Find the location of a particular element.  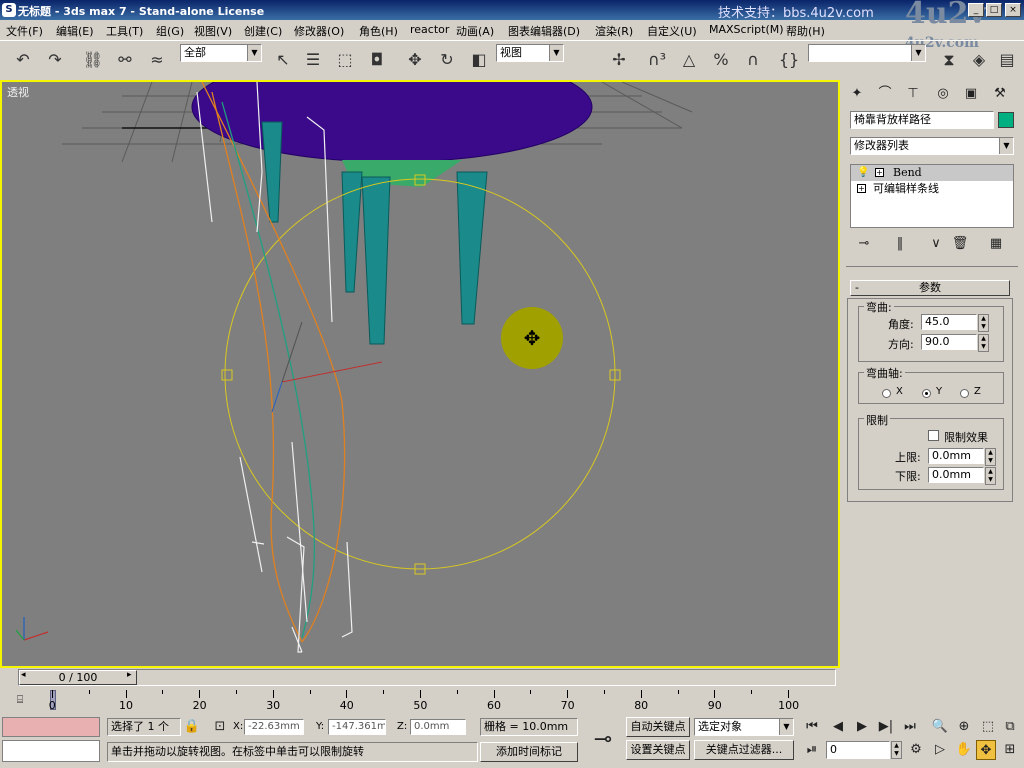

next-frame-icon: ▶| is located at coordinates (886, 727).